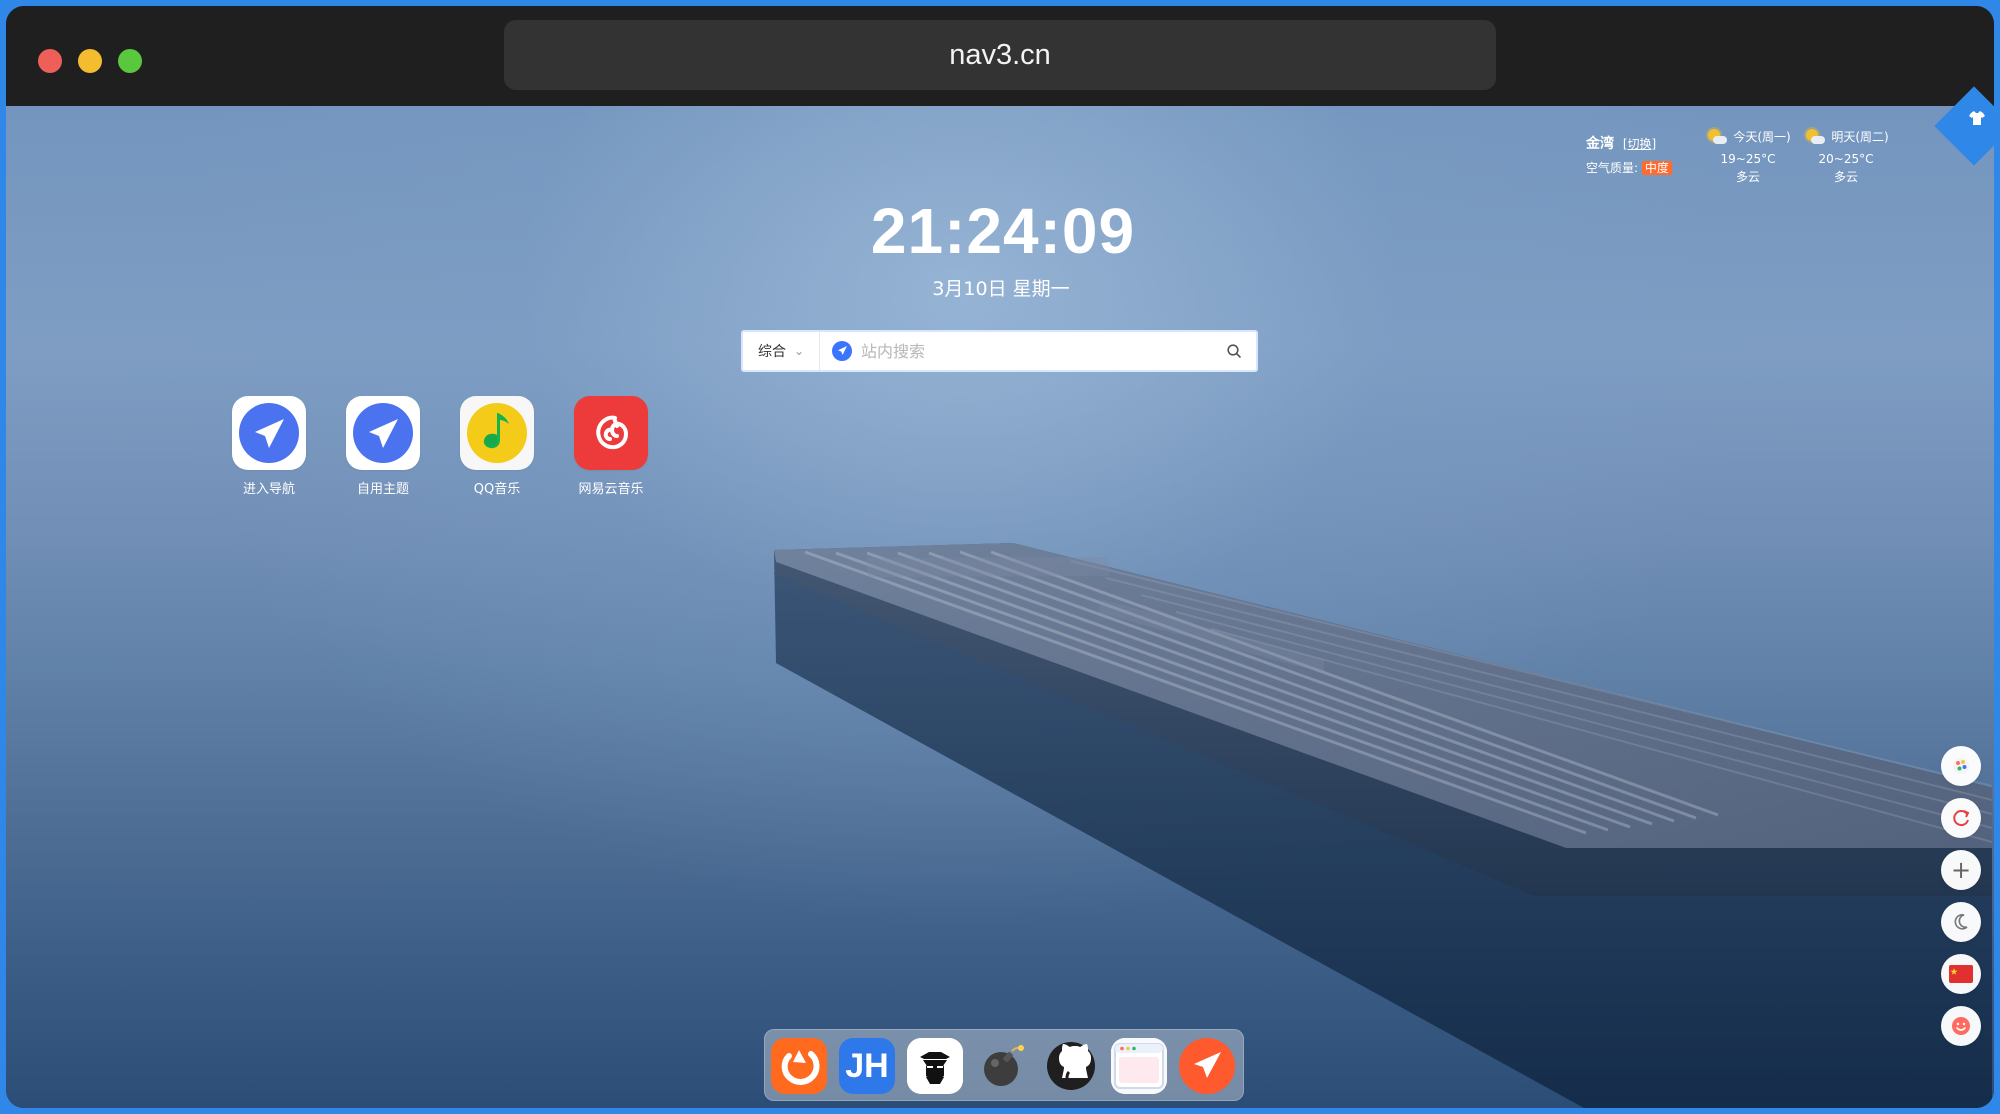 The height and width of the screenshot is (1114, 2000). Describe the element at coordinates (497, 433) in the screenshot. I see `music-note-icon` at that location.